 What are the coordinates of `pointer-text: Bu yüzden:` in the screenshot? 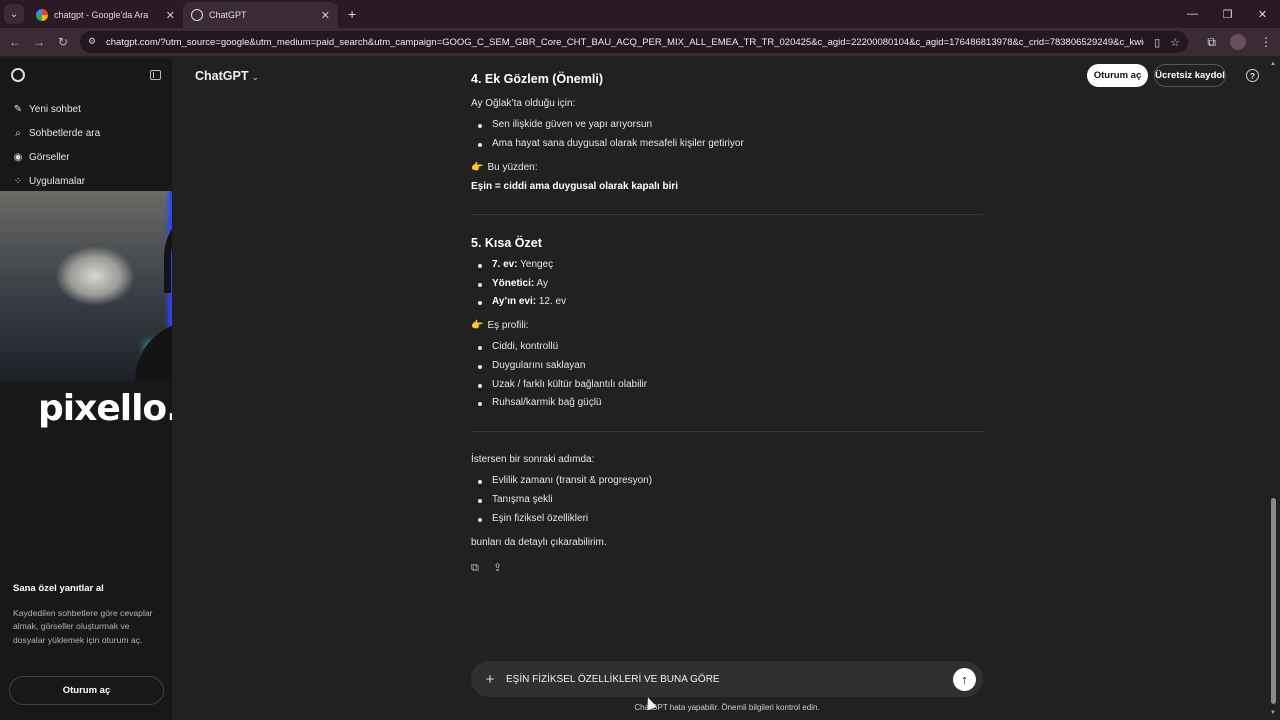 It's located at (512, 167).